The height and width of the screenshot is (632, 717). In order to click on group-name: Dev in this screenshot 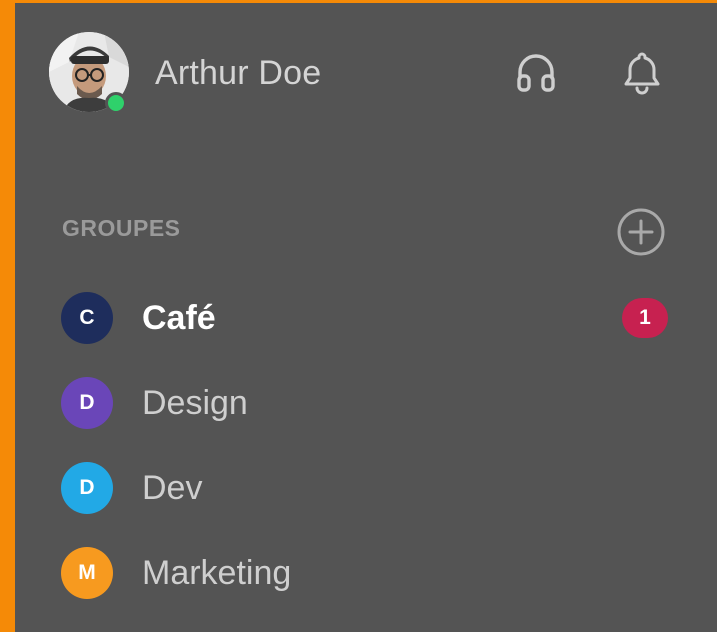, I will do `click(172, 488)`.